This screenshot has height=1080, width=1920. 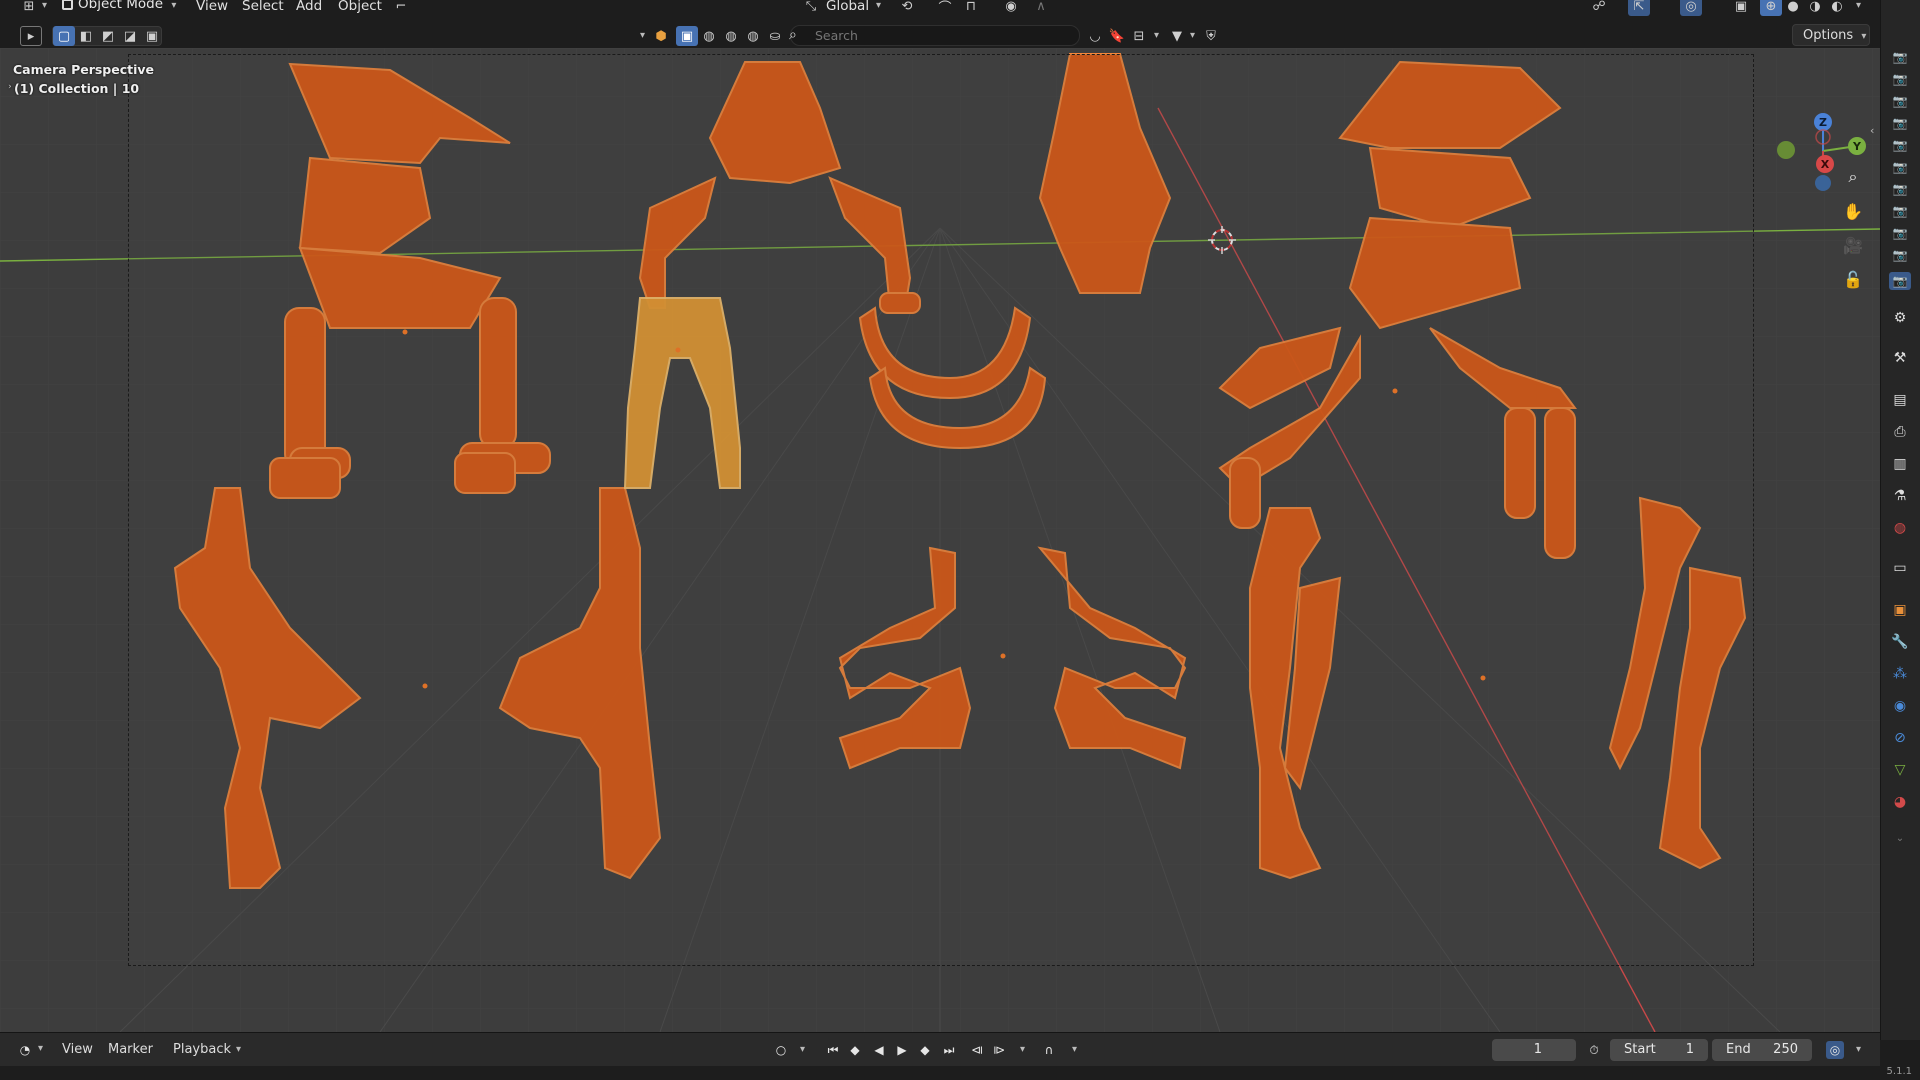 What do you see at coordinates (925, 1050) in the screenshot?
I see `next-keyframe-icon: ◆` at bounding box center [925, 1050].